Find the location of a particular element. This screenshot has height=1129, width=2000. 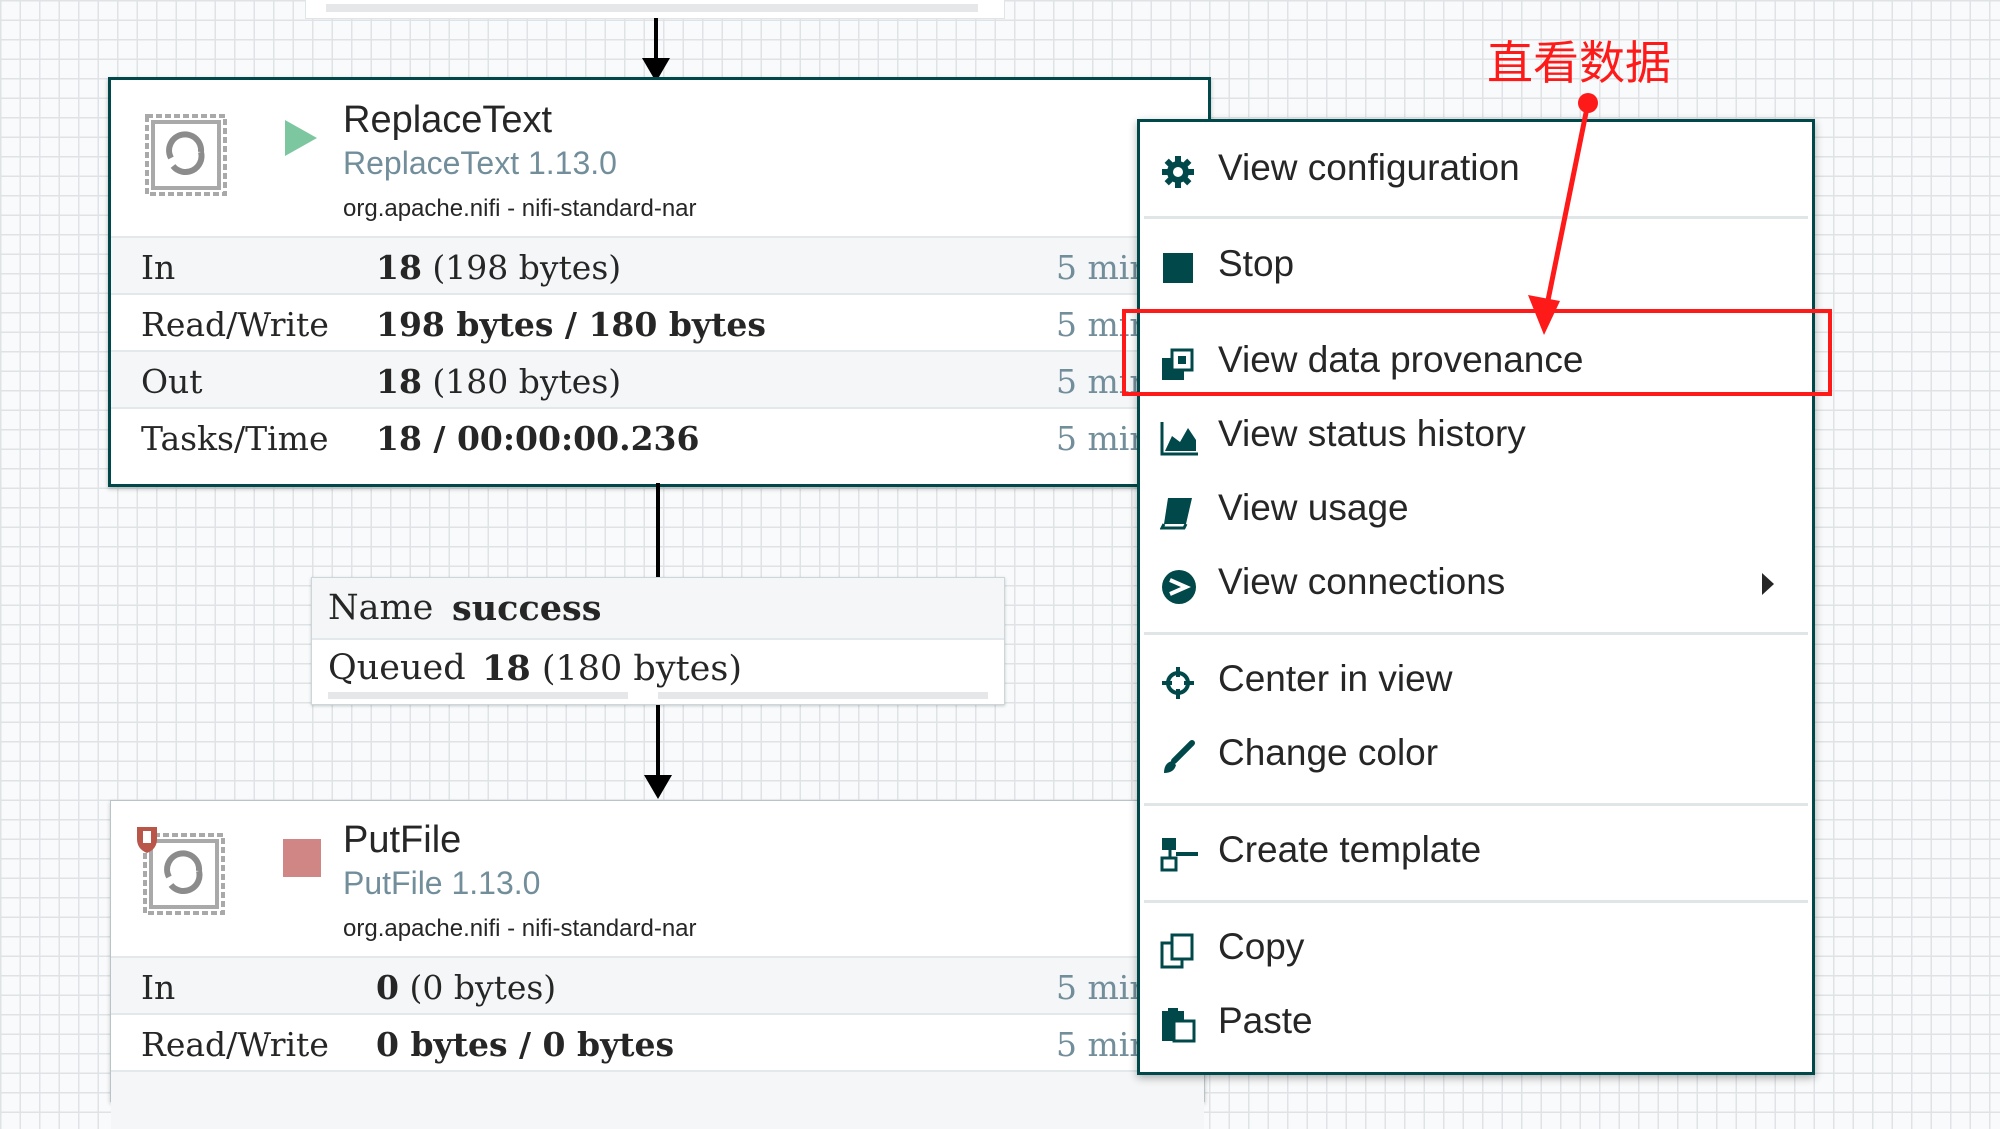

menu-item-label: View connections is located at coordinates (1362, 581).